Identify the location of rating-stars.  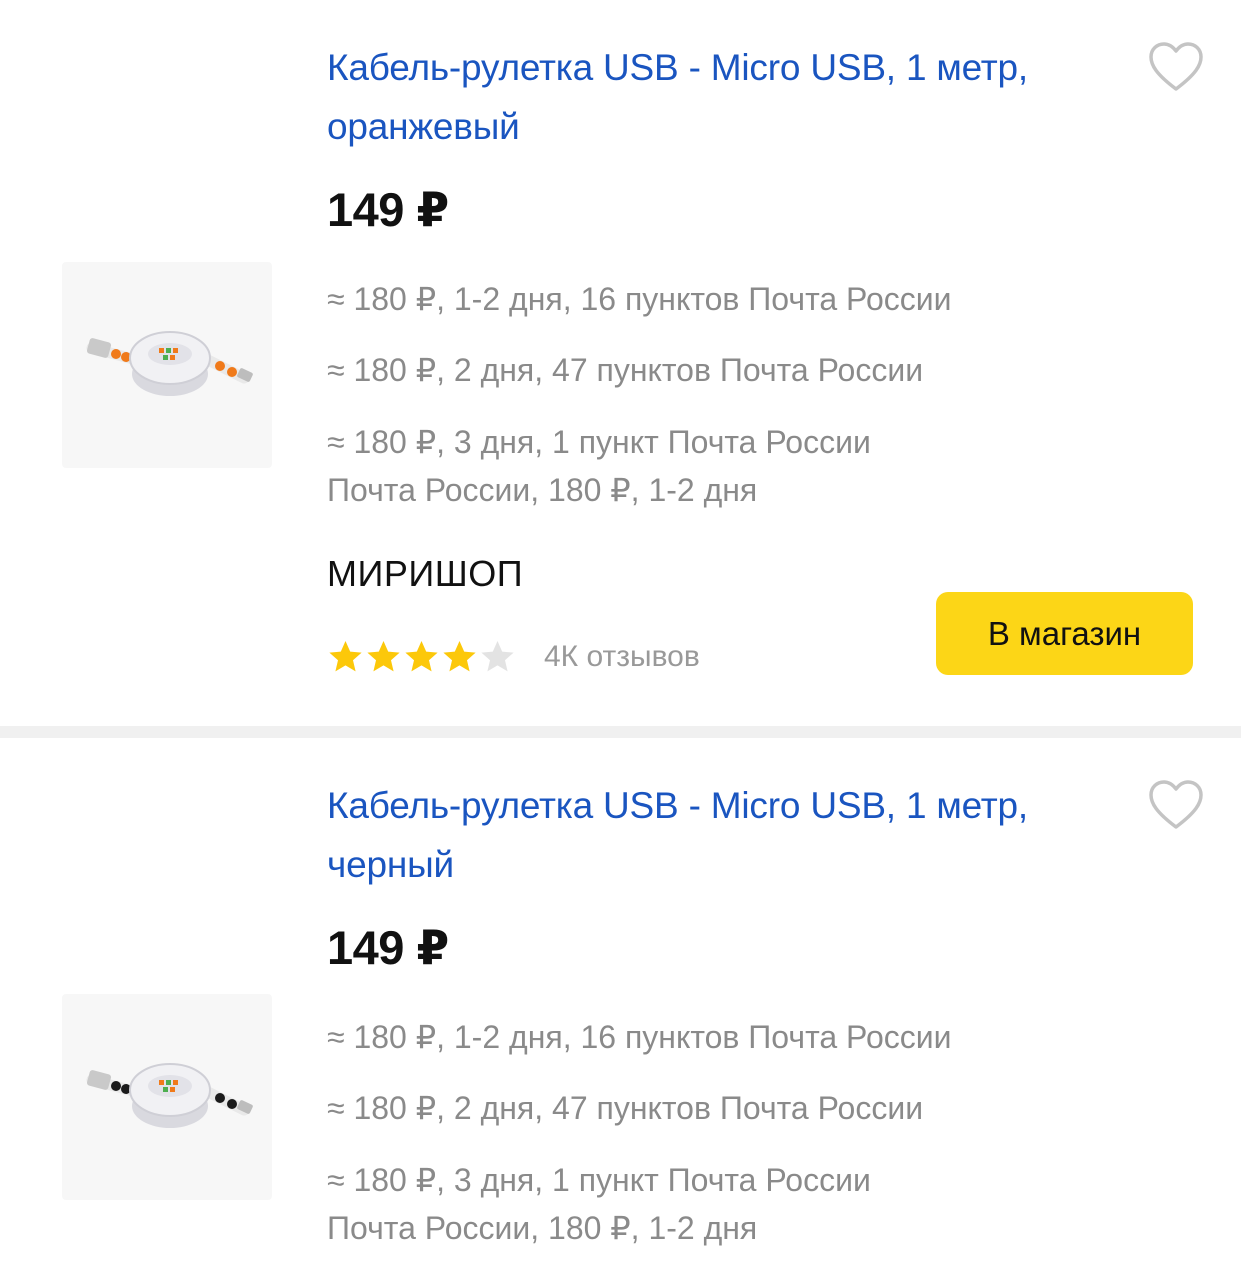
(421, 657).